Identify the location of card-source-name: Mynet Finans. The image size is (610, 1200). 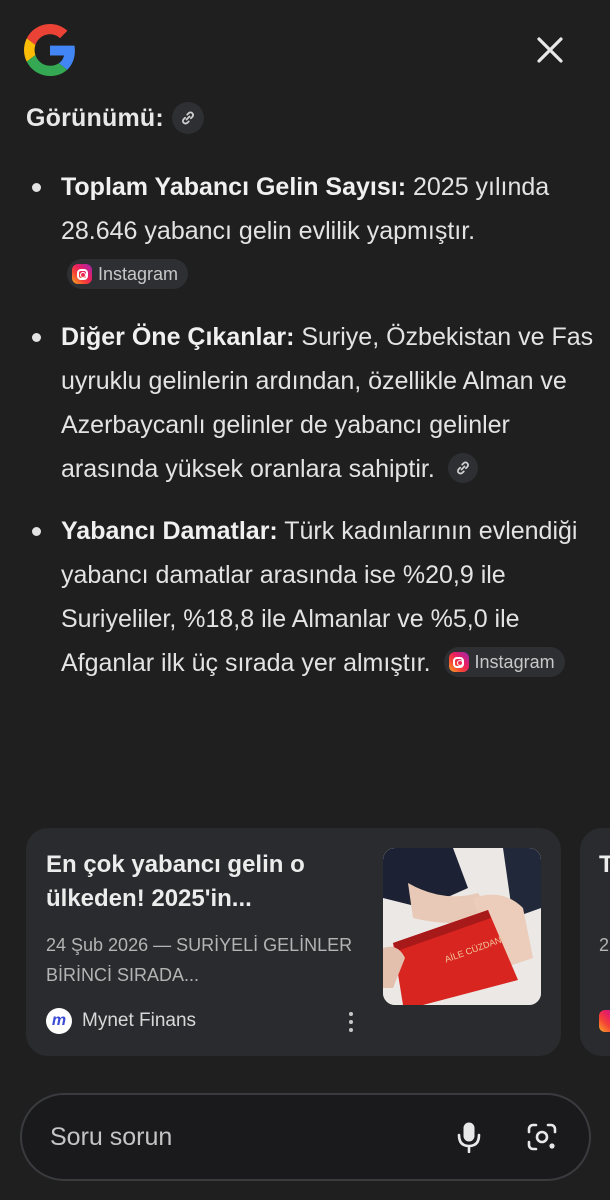
(139, 1020).